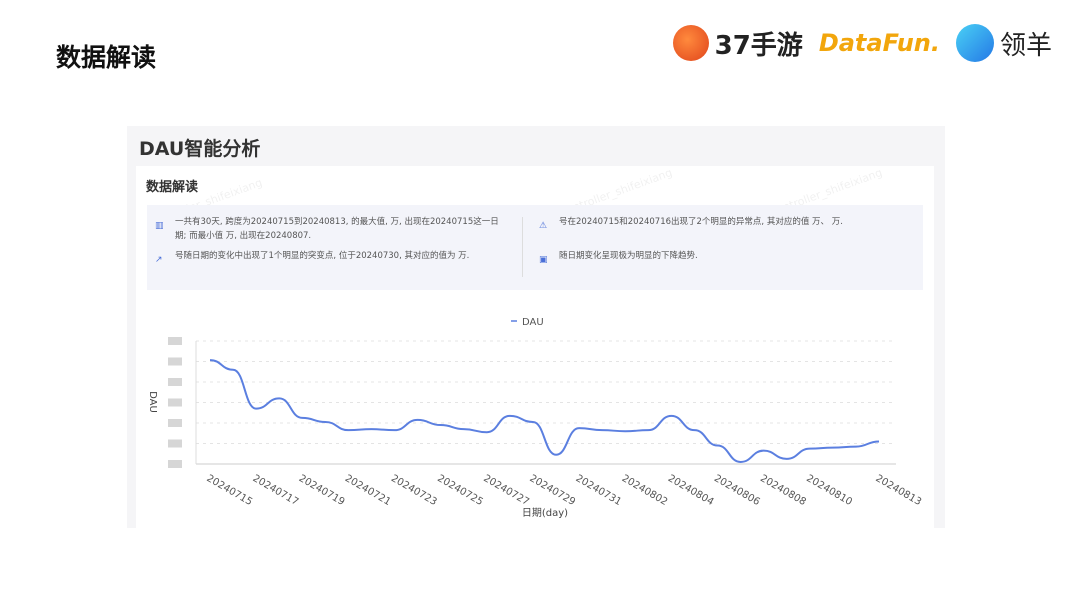 Image resolution: width=1080 pixels, height=608 pixels. What do you see at coordinates (829, 490) in the screenshot?
I see `x-tick-label: 20240810` at bounding box center [829, 490].